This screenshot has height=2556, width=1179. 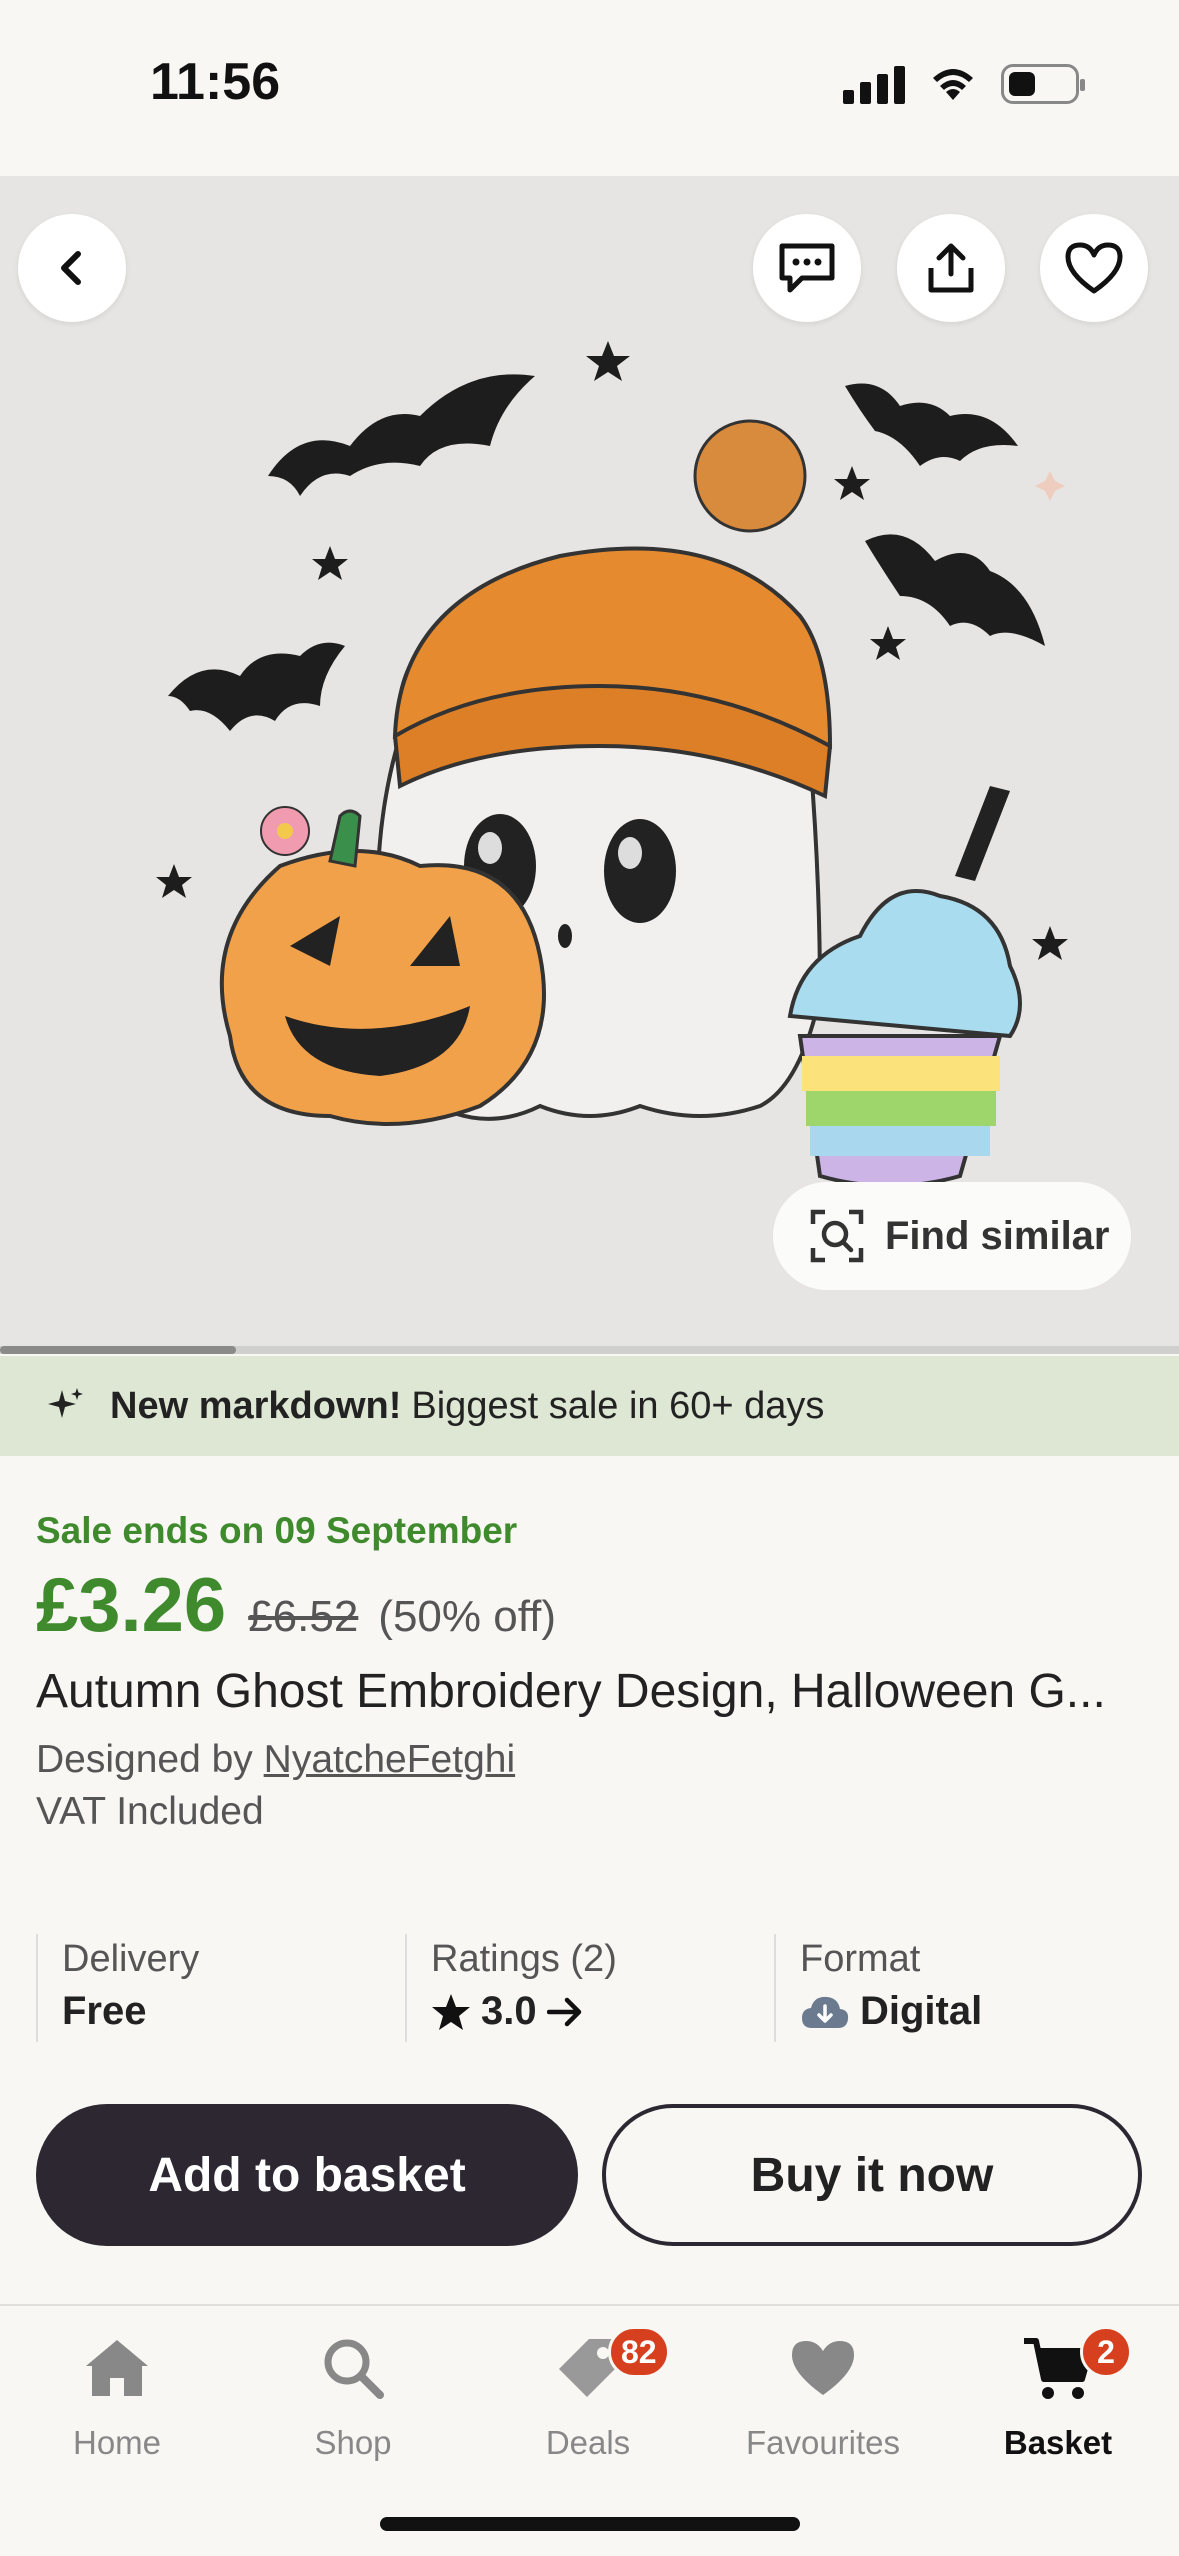 What do you see at coordinates (618, 1405) in the screenshot?
I see `markdown-text: Biggest sale in 60+ days` at bounding box center [618, 1405].